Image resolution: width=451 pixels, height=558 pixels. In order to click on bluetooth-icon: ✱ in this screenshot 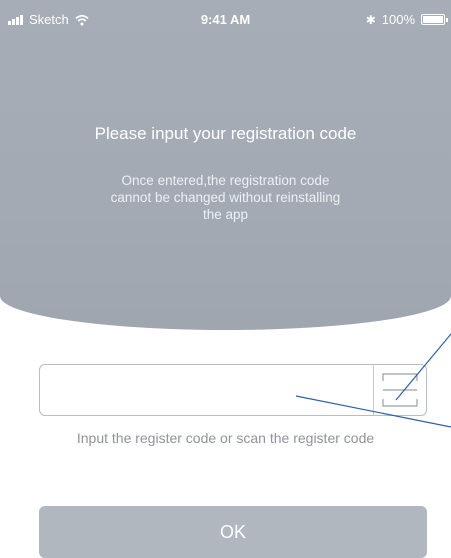, I will do `click(370, 19)`.